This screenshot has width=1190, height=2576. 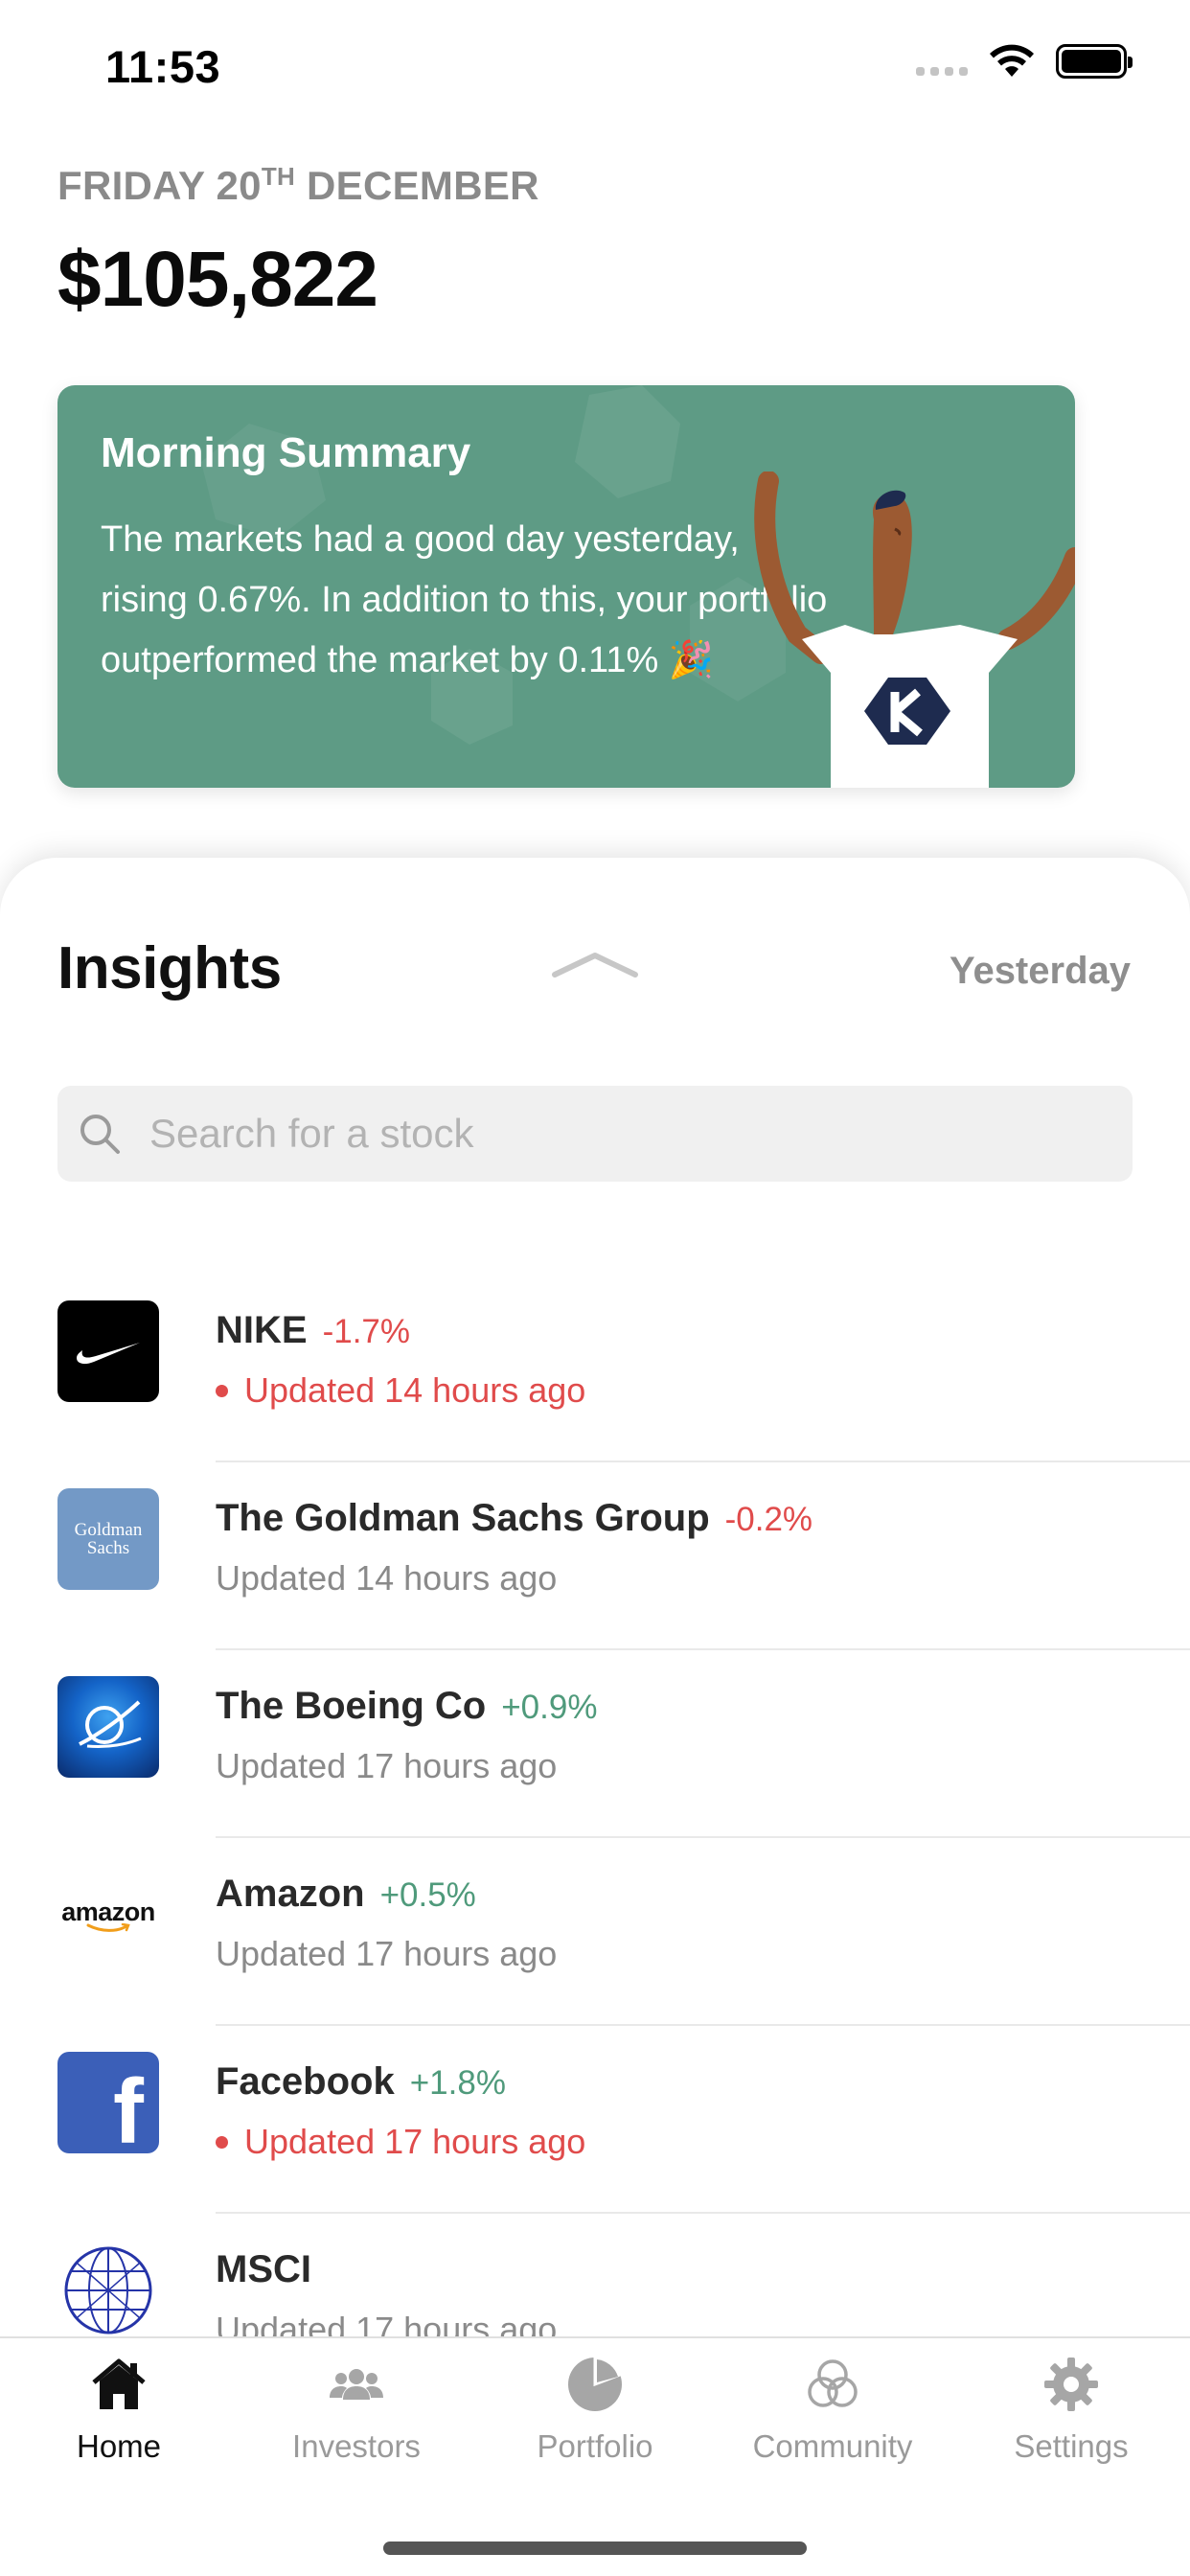 I want to click on search-box, so click(x=595, y=1134).